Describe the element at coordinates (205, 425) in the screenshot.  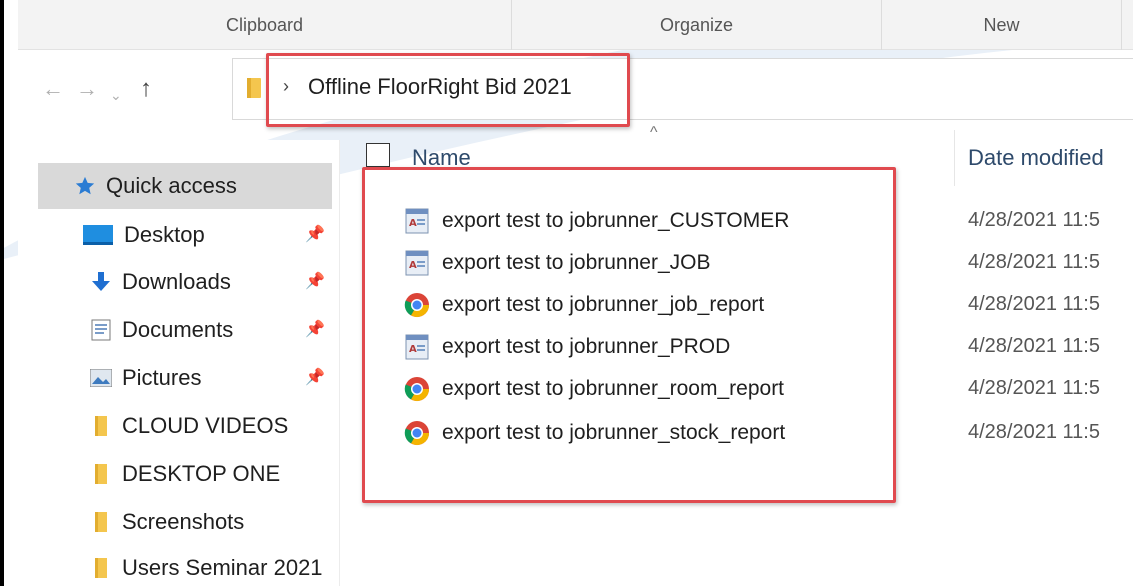
I see `sidebar-item-label: CLOUD VIDEOS` at that location.